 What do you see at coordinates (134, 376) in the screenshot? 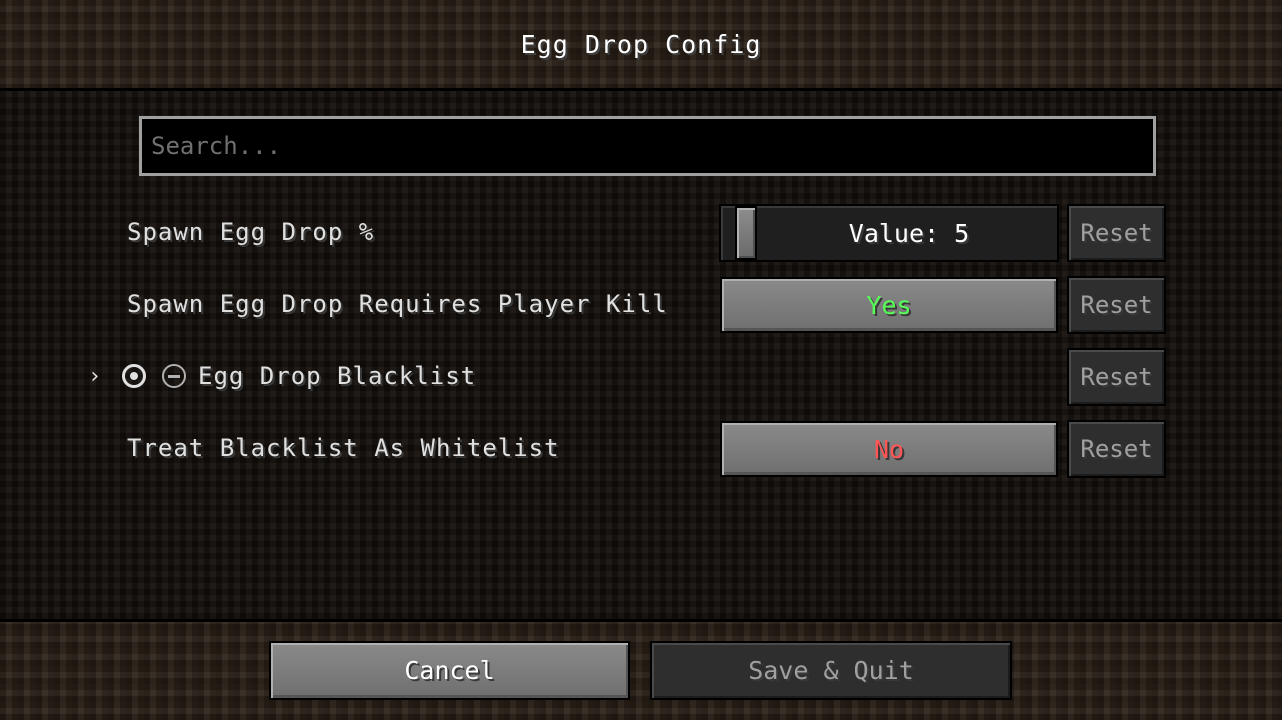
I see `add-circle-icon` at bounding box center [134, 376].